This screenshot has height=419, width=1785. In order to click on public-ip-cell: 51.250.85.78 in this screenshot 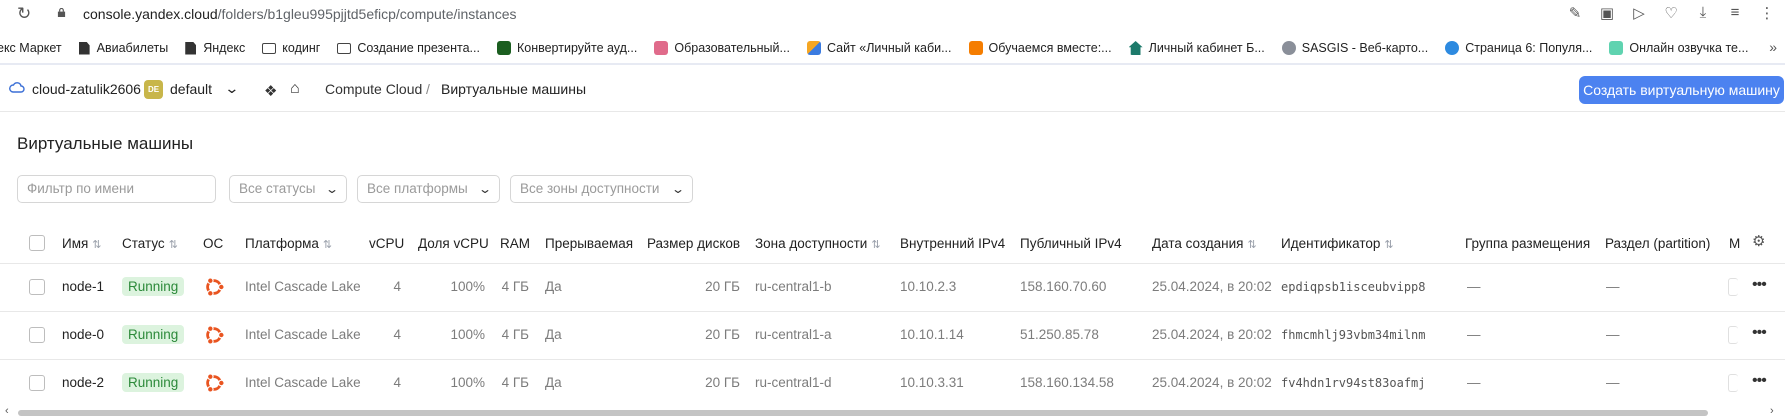, I will do `click(1059, 334)`.